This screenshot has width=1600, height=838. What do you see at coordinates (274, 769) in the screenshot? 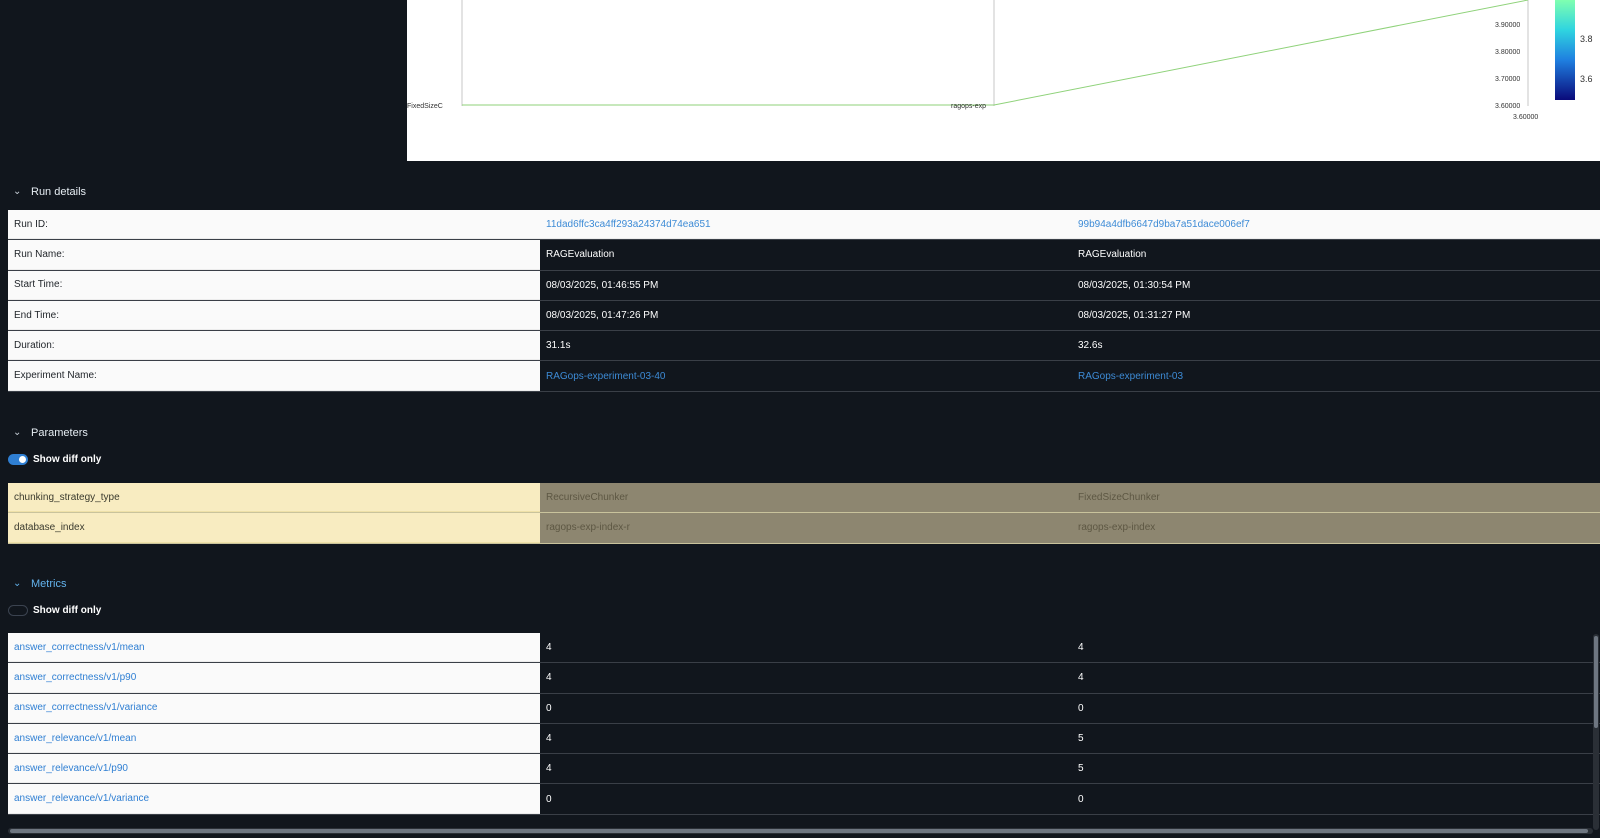
I see `metric-link: answer_relevance/v1/p90` at bounding box center [274, 769].